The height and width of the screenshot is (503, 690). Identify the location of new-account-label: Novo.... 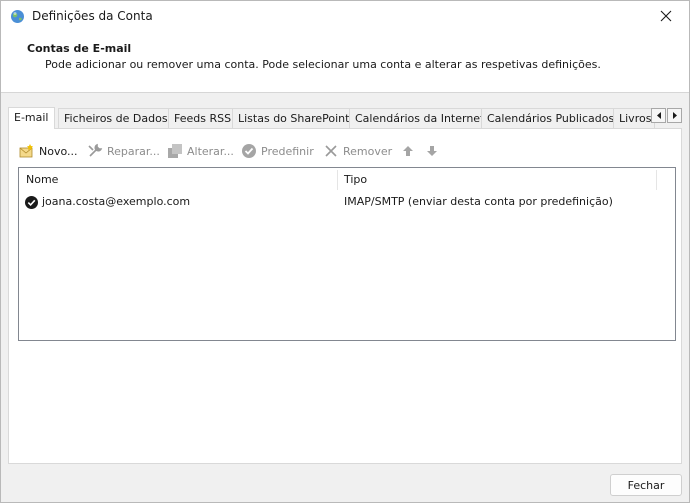
(58, 151).